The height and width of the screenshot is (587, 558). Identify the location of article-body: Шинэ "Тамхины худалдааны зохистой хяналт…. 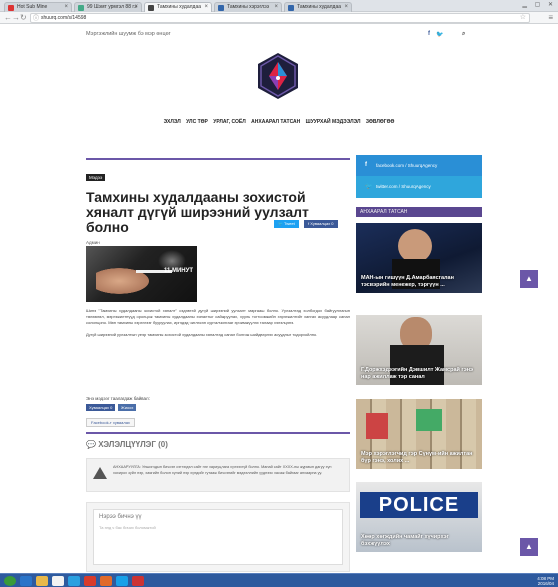
(218, 323).